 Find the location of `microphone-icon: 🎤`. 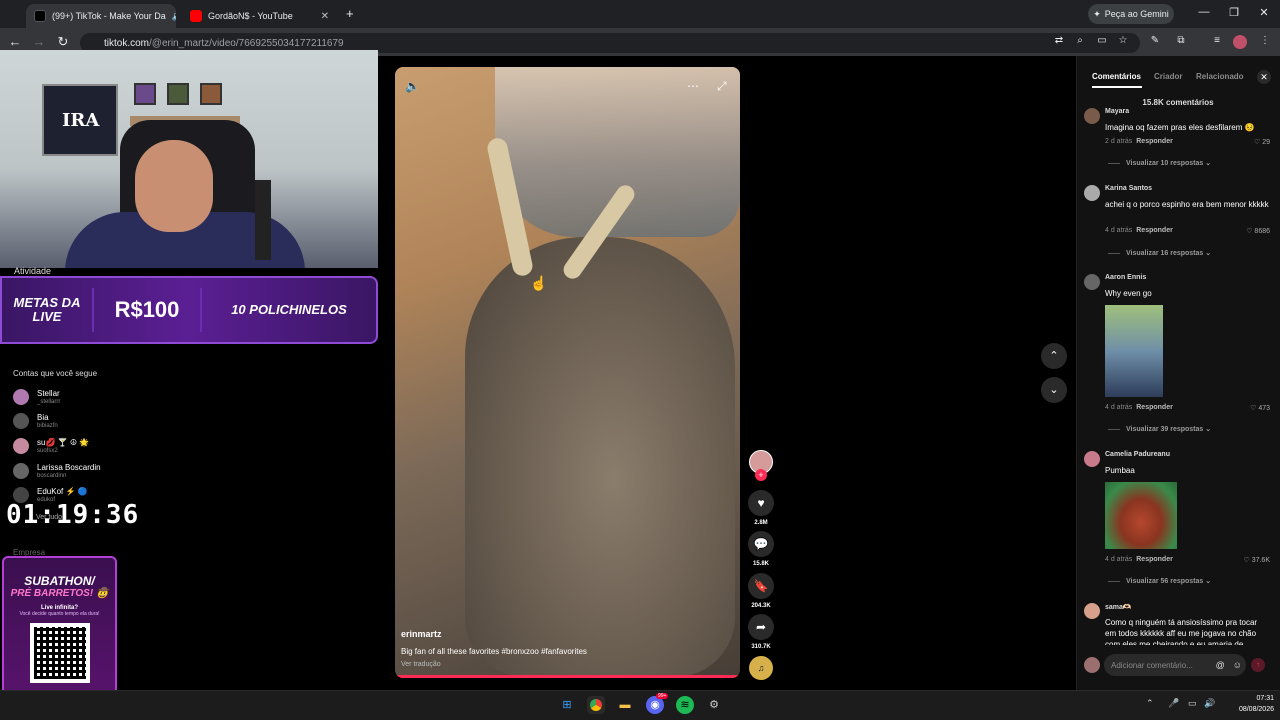

microphone-icon: 🎤 is located at coordinates (1173, 703).